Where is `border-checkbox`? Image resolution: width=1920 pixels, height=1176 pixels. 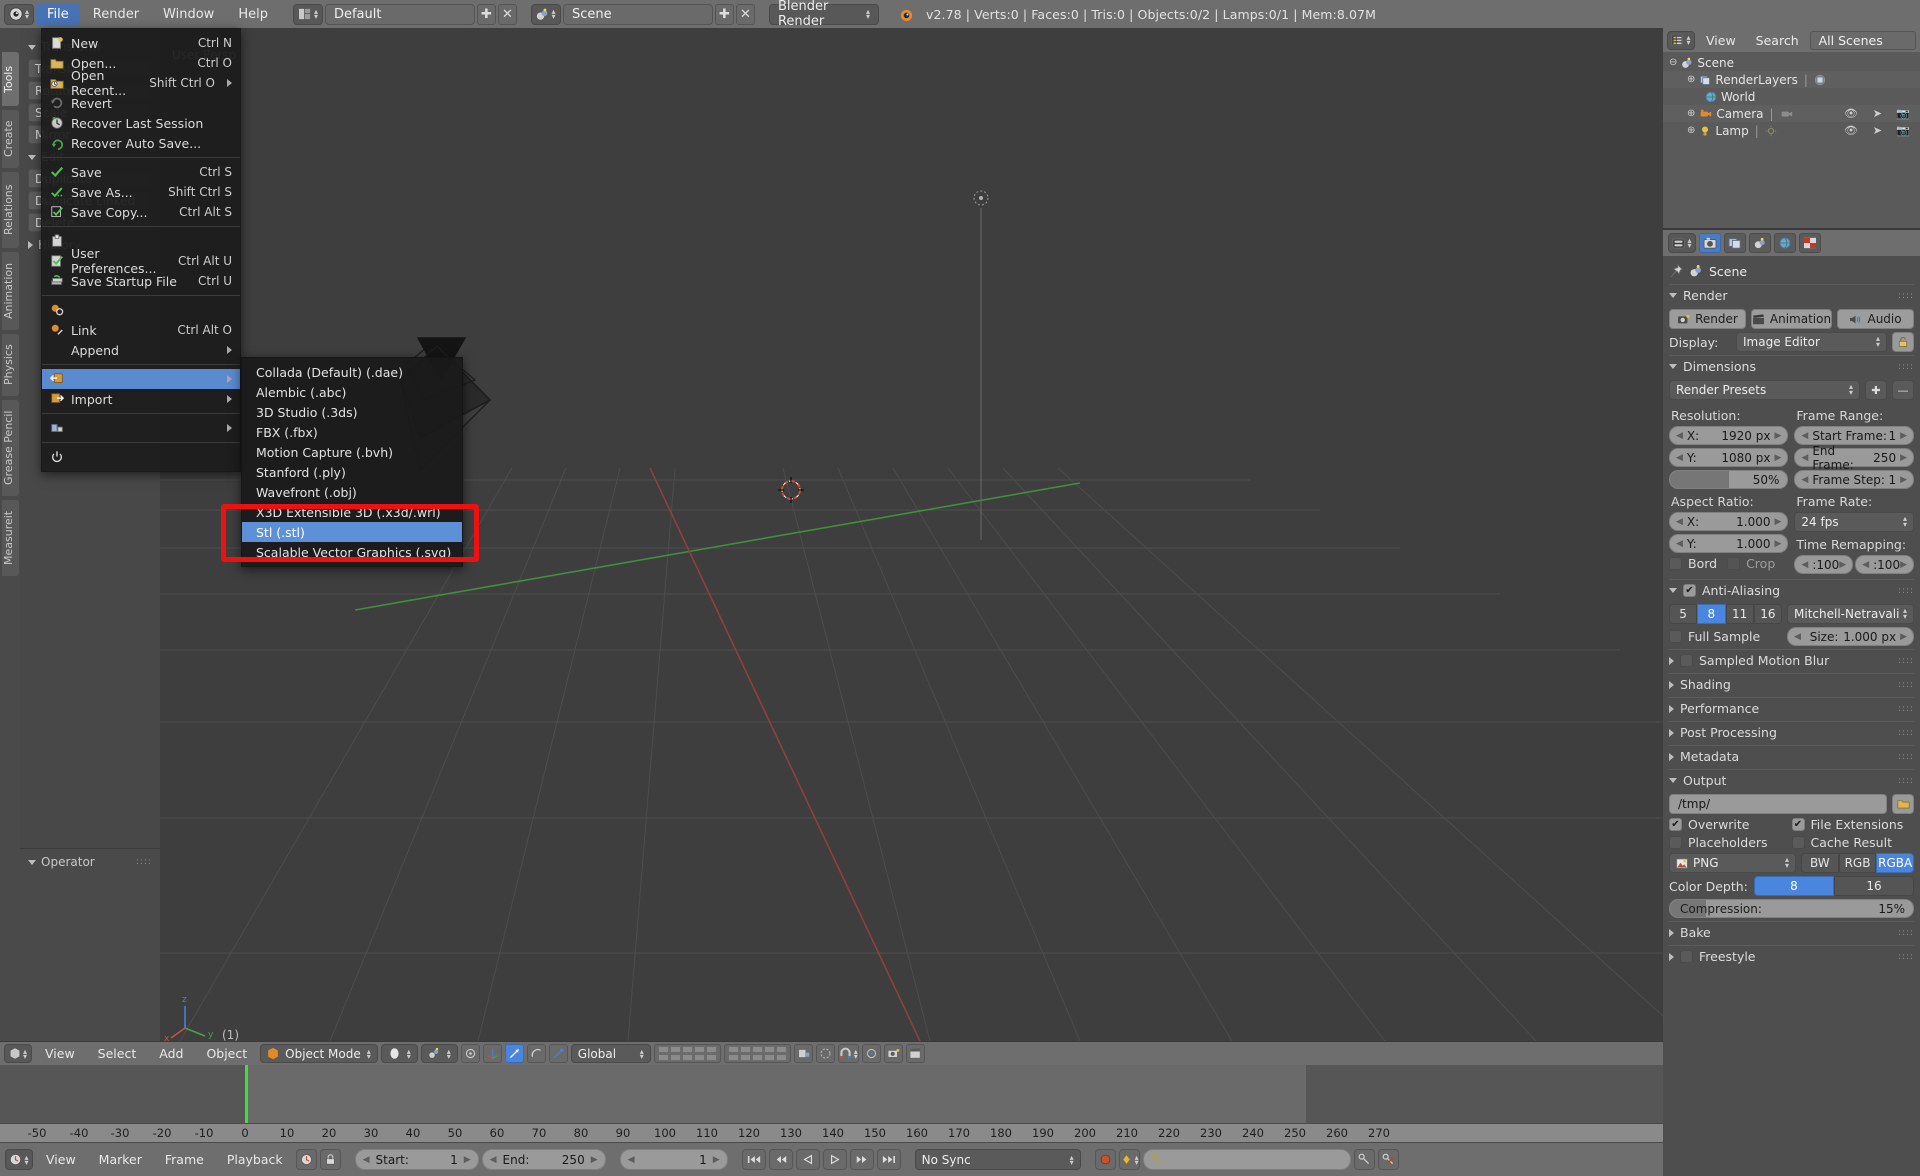
border-checkbox is located at coordinates (1675, 563).